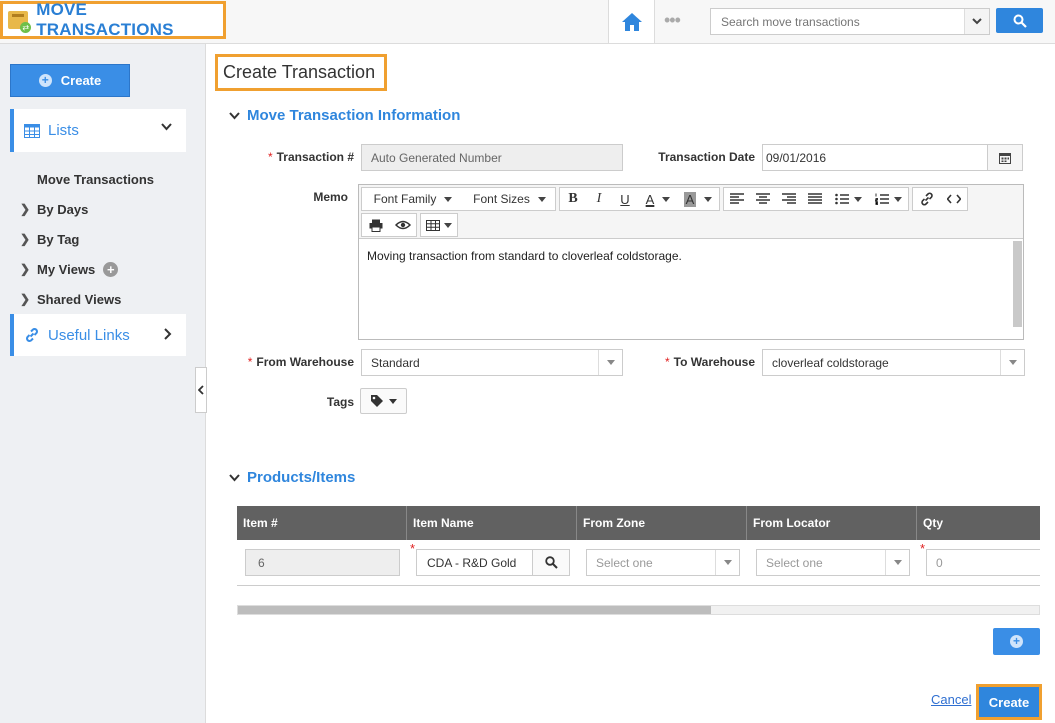 This screenshot has width=1055, height=723. What do you see at coordinates (87, 209) in the screenshot?
I see `sidebar-item-by-days: ❯ By Days` at bounding box center [87, 209].